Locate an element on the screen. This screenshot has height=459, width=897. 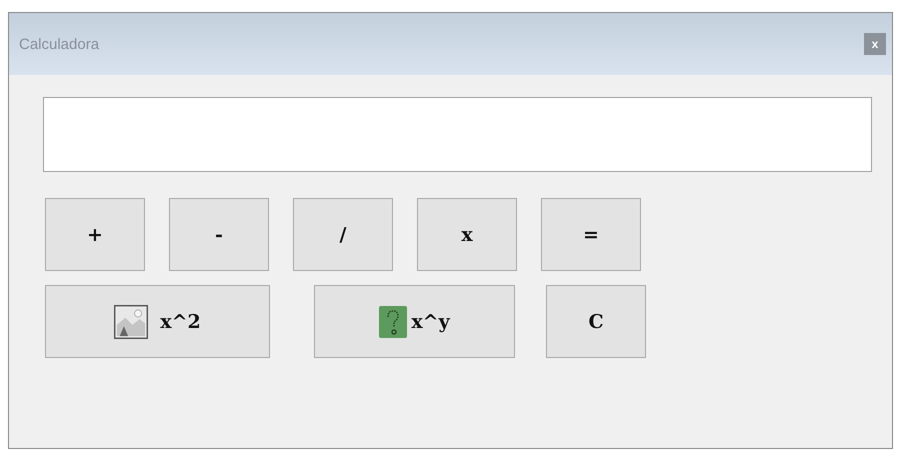
calculator-key: x^2 is located at coordinates (157, 321).